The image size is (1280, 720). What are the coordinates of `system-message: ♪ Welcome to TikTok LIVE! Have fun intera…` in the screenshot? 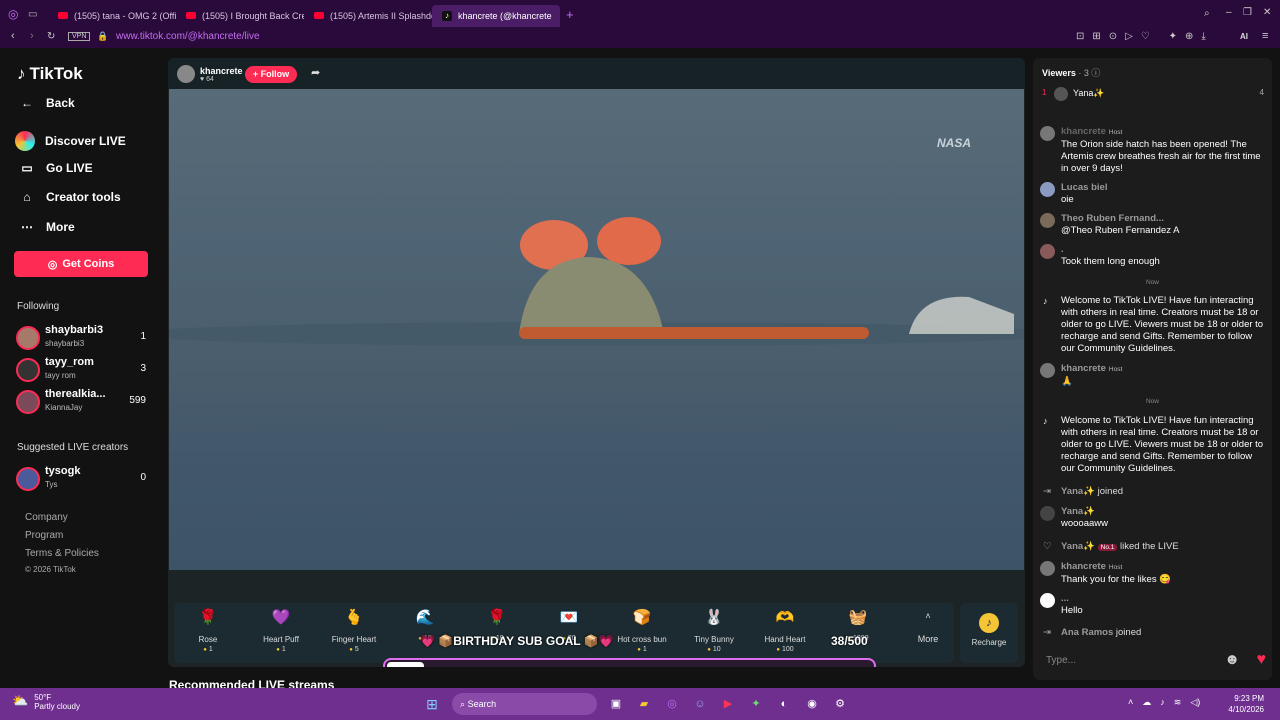 It's located at (1153, 324).